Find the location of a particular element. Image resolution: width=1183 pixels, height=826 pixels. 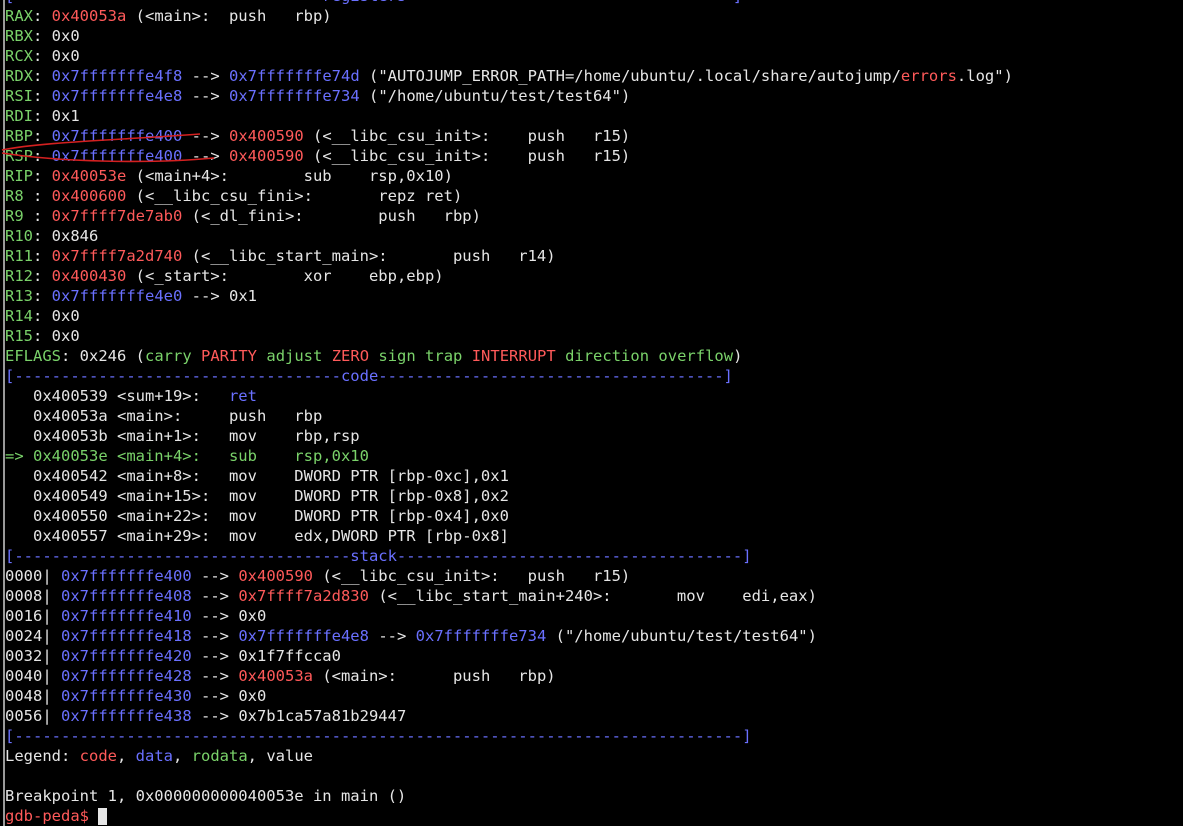

text-segment: adjust is located at coordinates (294, 356).